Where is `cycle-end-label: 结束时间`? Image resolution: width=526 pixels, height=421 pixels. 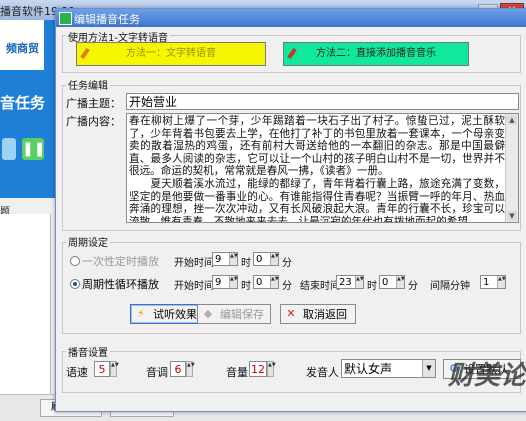 cycle-end-label: 结束时间 is located at coordinates (320, 286).